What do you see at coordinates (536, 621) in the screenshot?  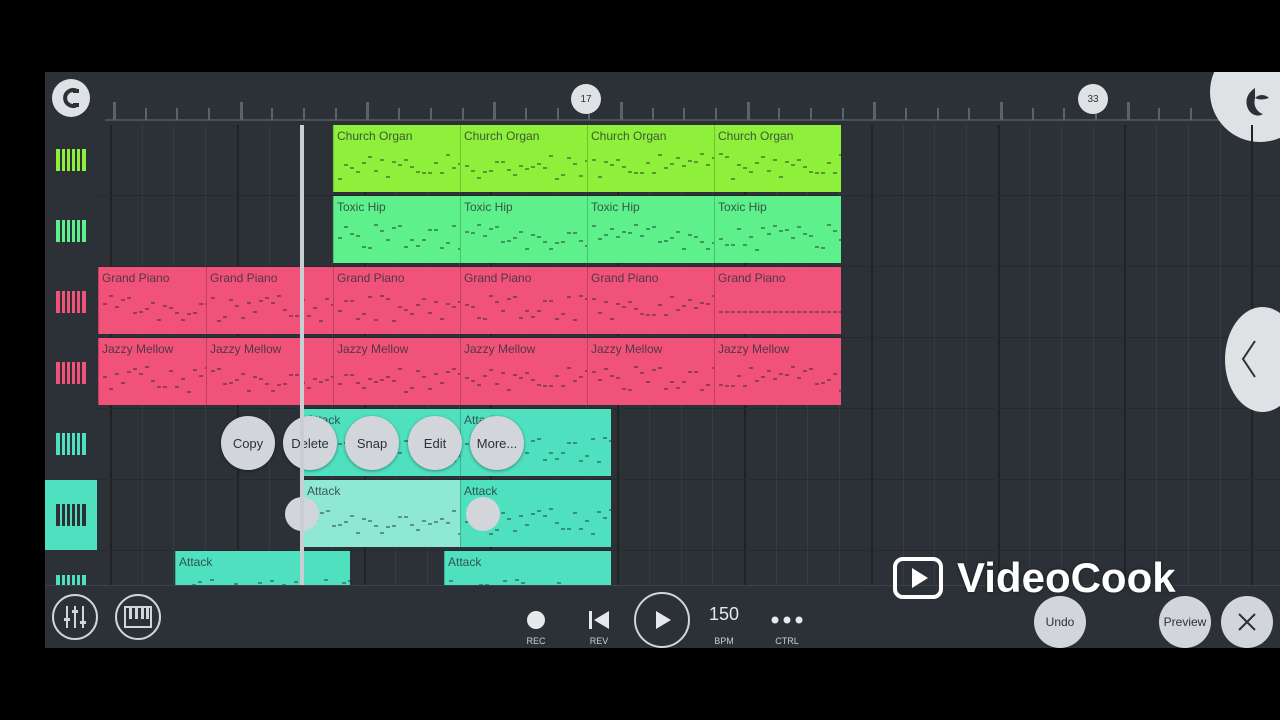 I see `record-button: REC` at bounding box center [536, 621].